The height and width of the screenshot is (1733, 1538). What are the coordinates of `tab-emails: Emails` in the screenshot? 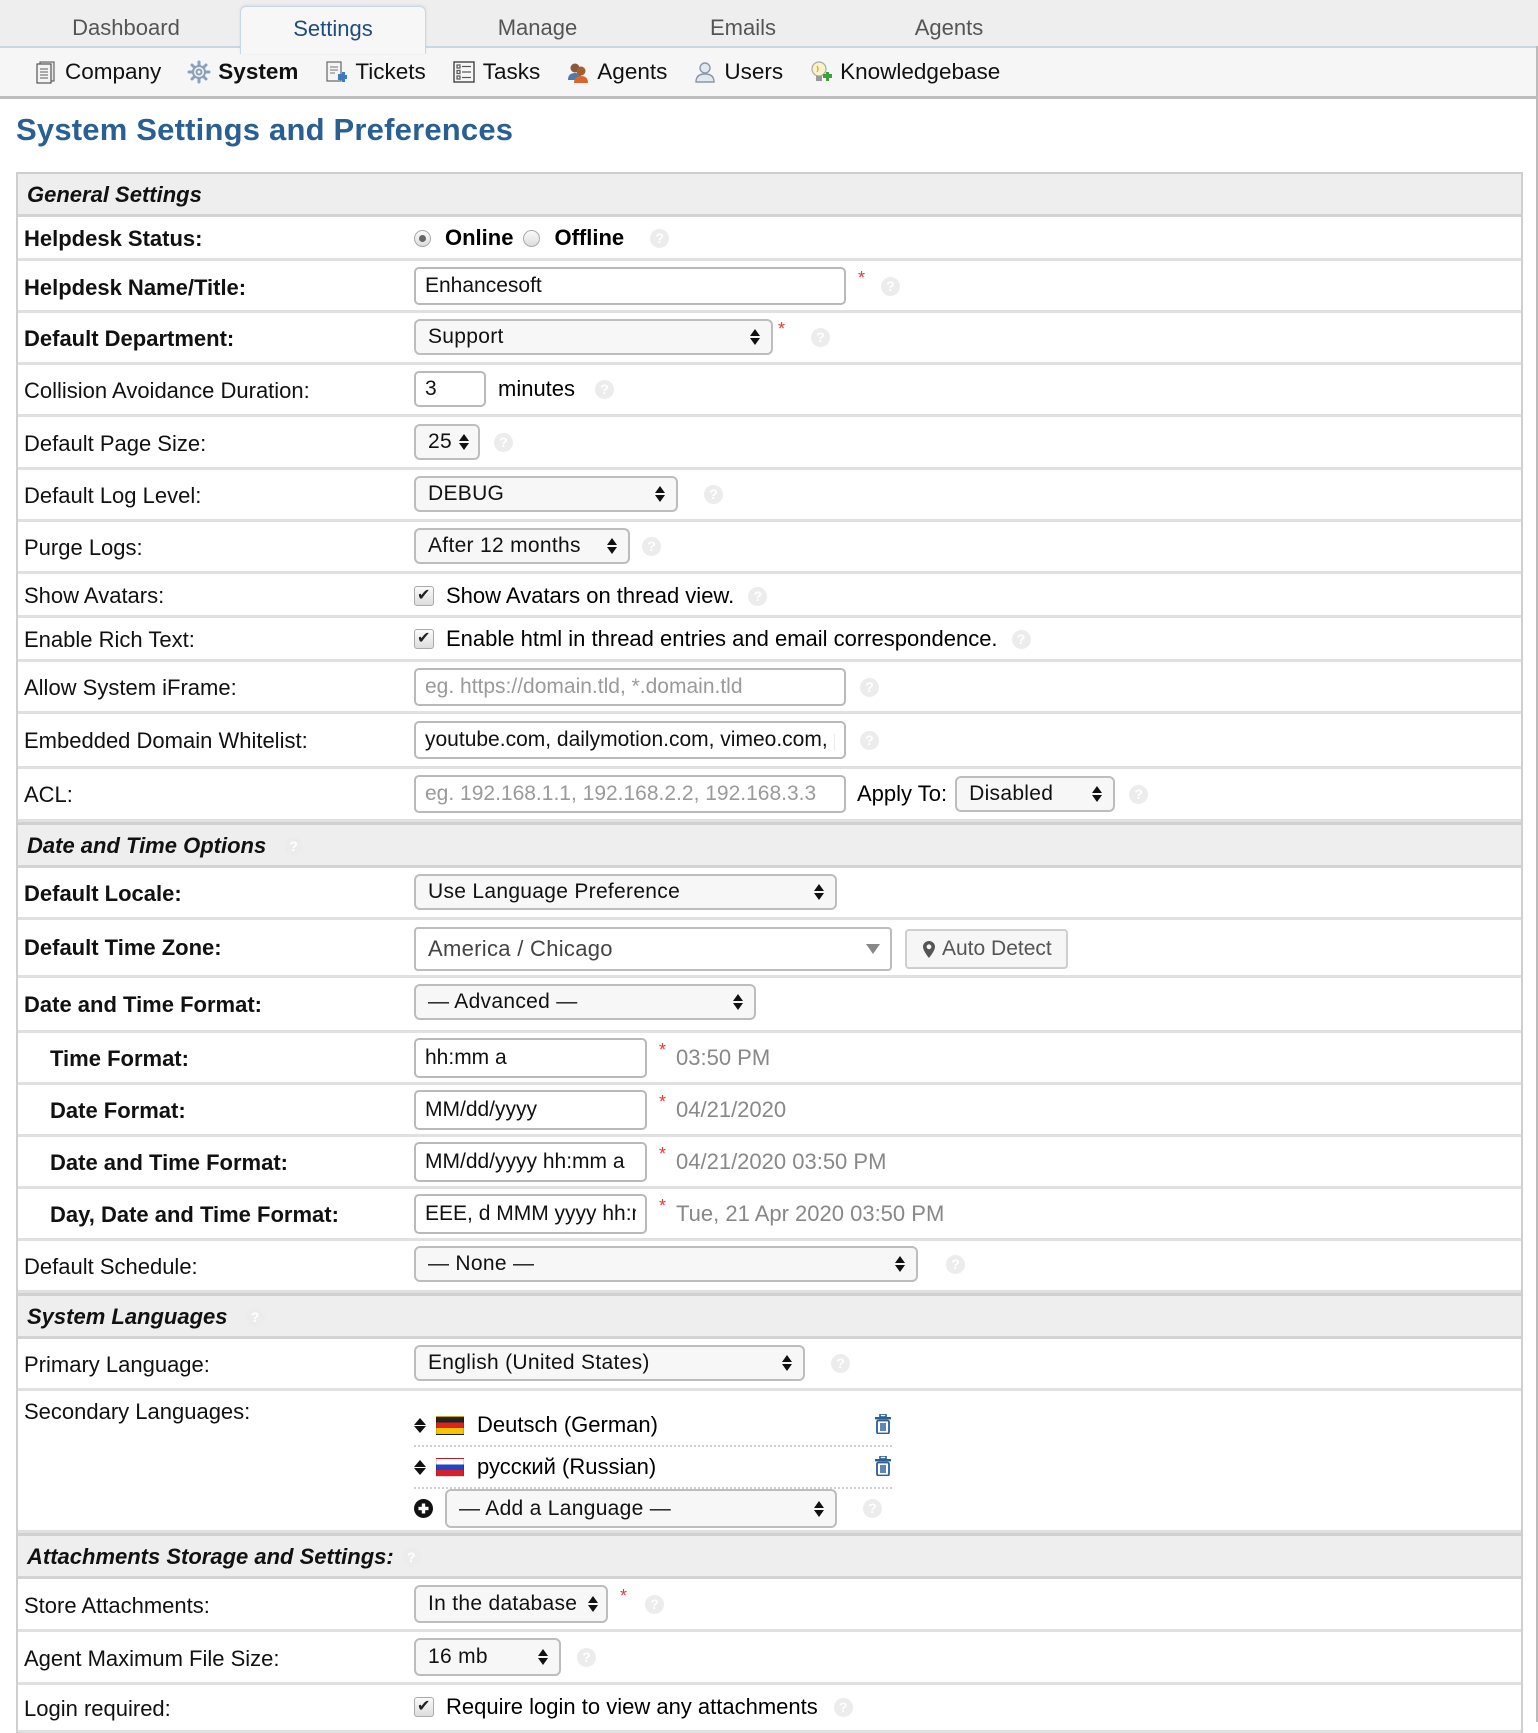 It's located at (743, 23).